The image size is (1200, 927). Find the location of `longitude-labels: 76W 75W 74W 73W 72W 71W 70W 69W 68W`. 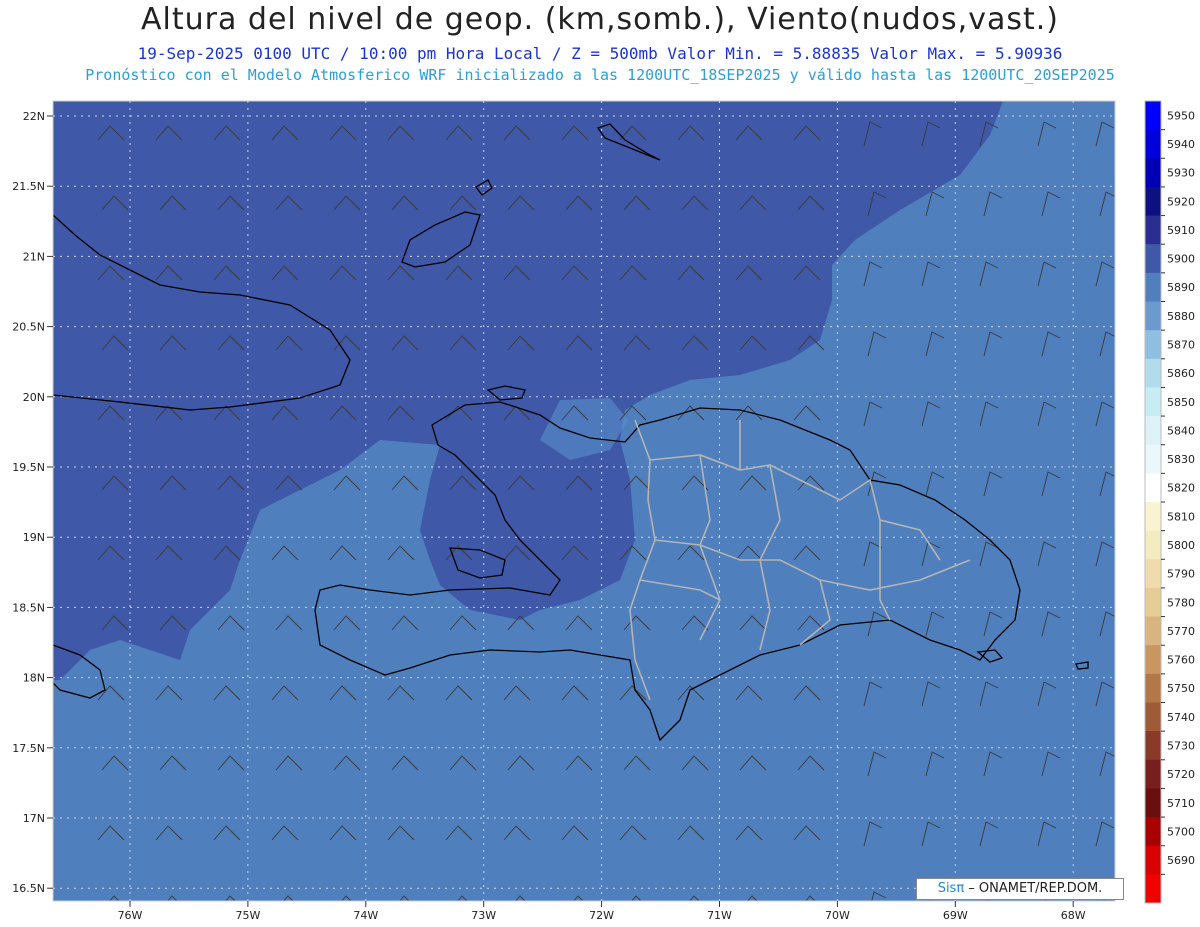

longitude-labels: 76W 75W 74W 73W 72W 71W 70W 69W 68W is located at coordinates (602, 911).